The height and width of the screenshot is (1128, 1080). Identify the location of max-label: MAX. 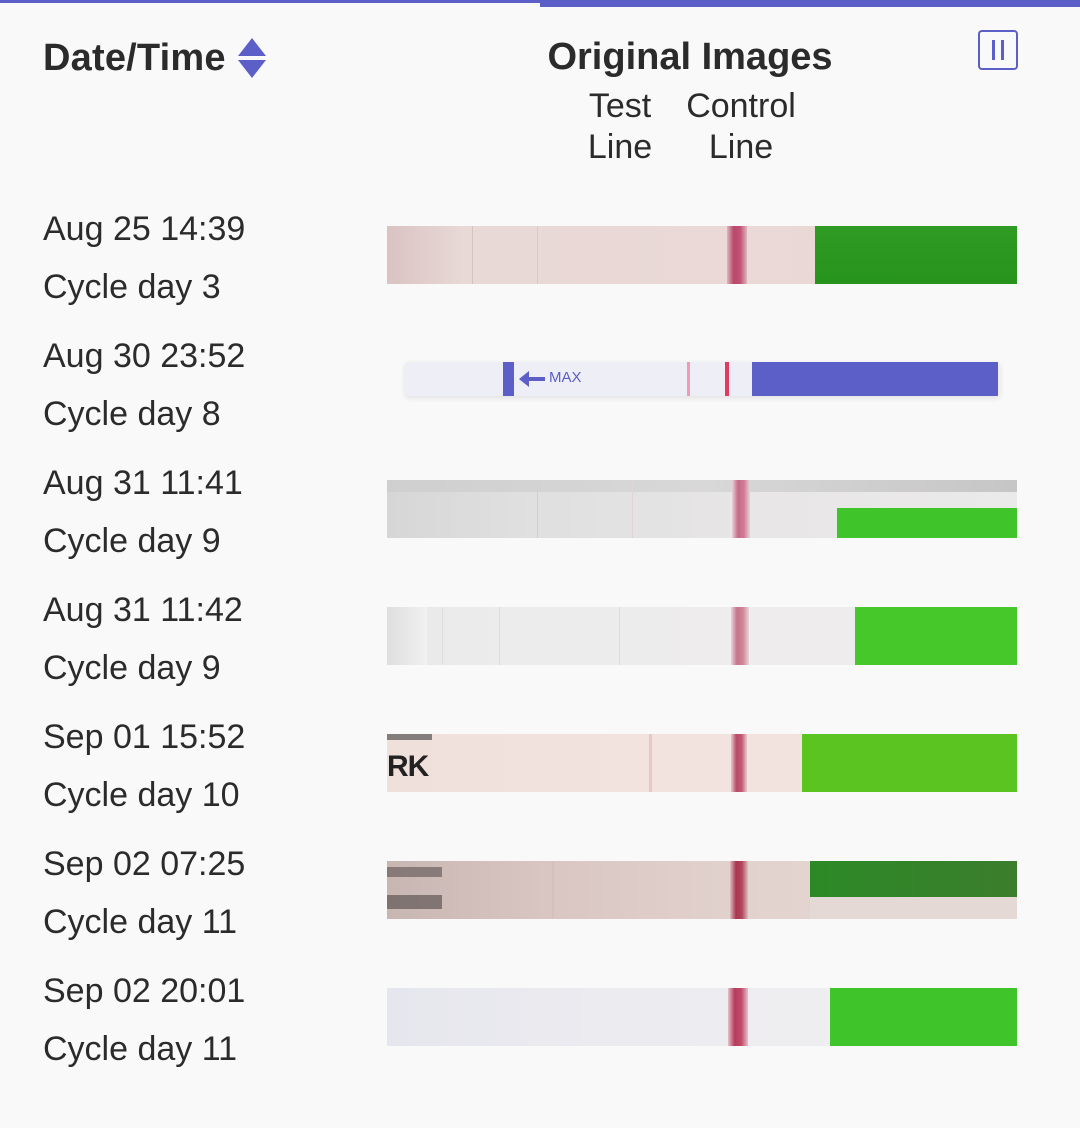
(565, 377).